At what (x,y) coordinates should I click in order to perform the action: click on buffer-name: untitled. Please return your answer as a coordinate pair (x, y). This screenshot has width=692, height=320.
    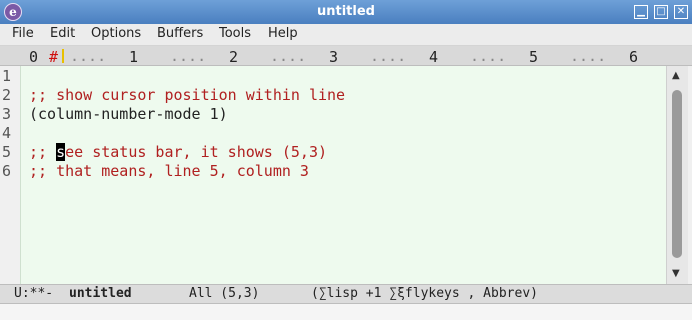
    Looking at the image, I should click on (100, 293).